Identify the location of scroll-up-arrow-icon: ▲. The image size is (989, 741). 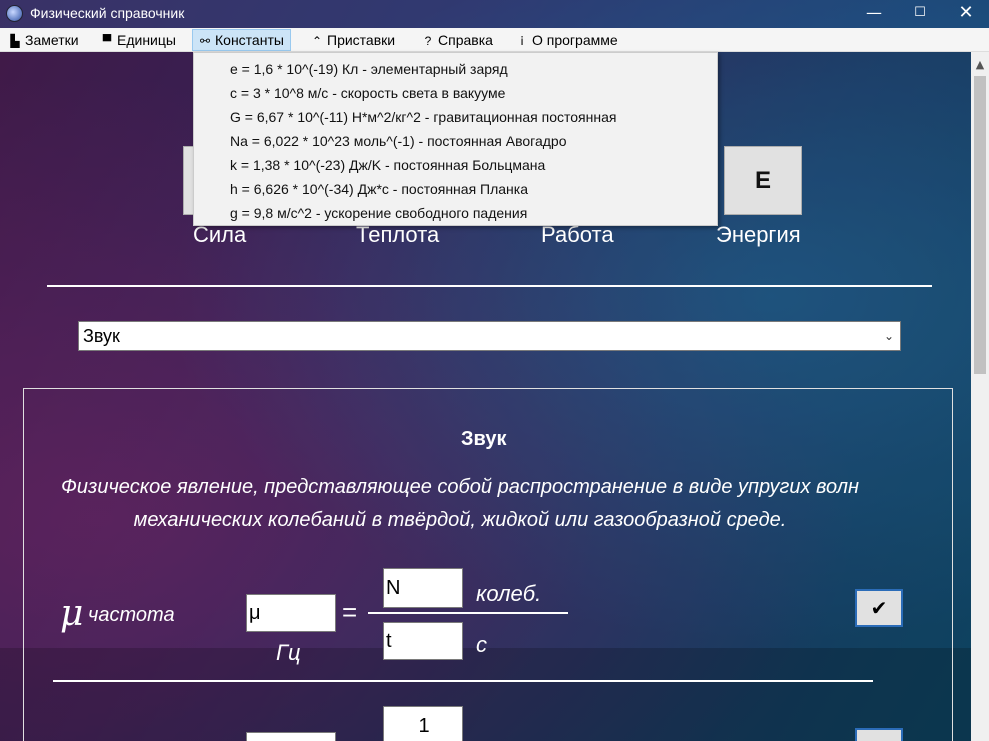
(980, 65).